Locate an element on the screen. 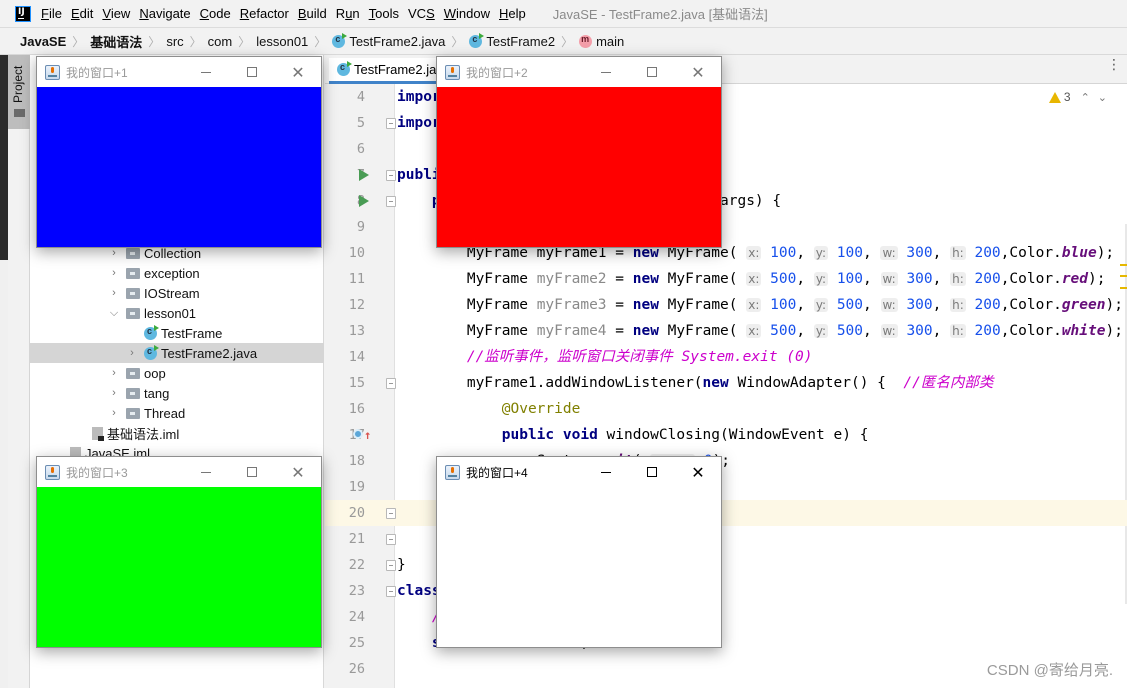 Image resolution: width=1127 pixels, height=688 pixels. menu-code: Code is located at coordinates (215, 13).